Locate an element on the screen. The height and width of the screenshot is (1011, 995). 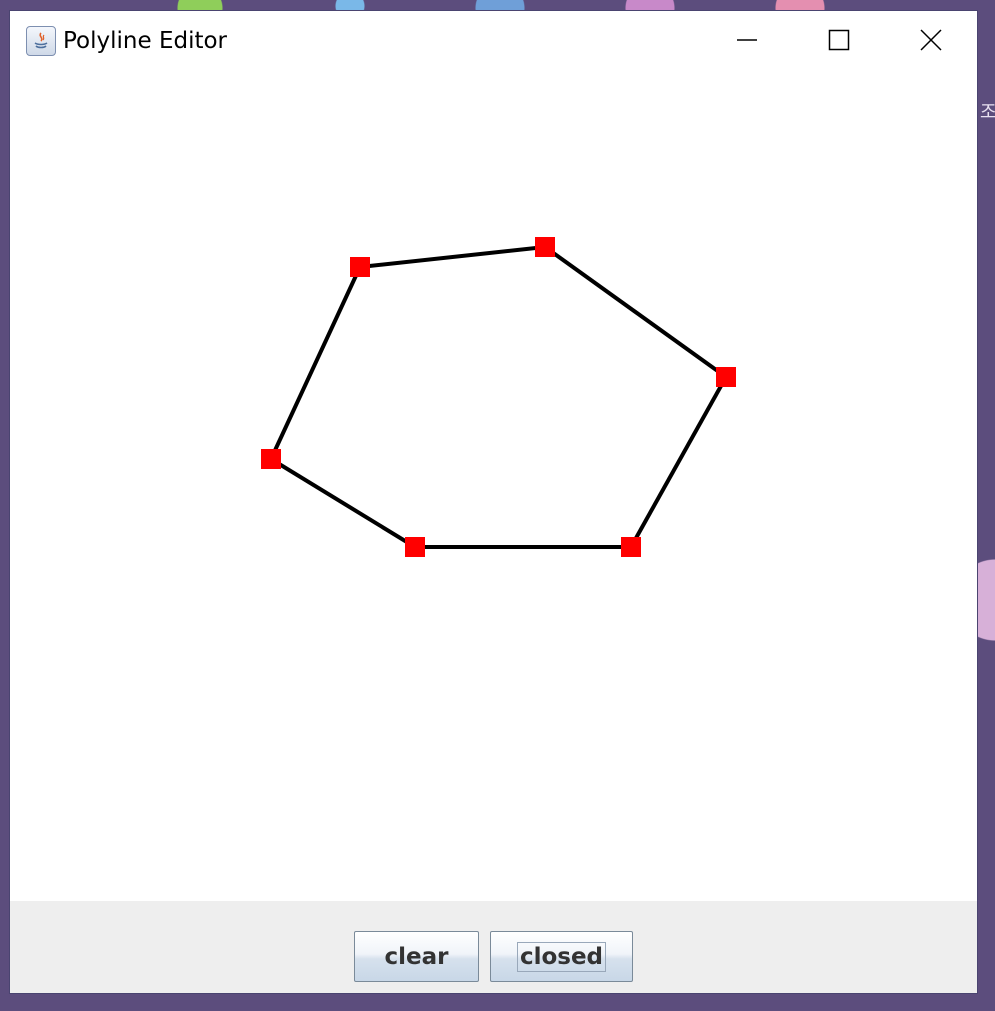
minimize-button is located at coordinates (747, 40).